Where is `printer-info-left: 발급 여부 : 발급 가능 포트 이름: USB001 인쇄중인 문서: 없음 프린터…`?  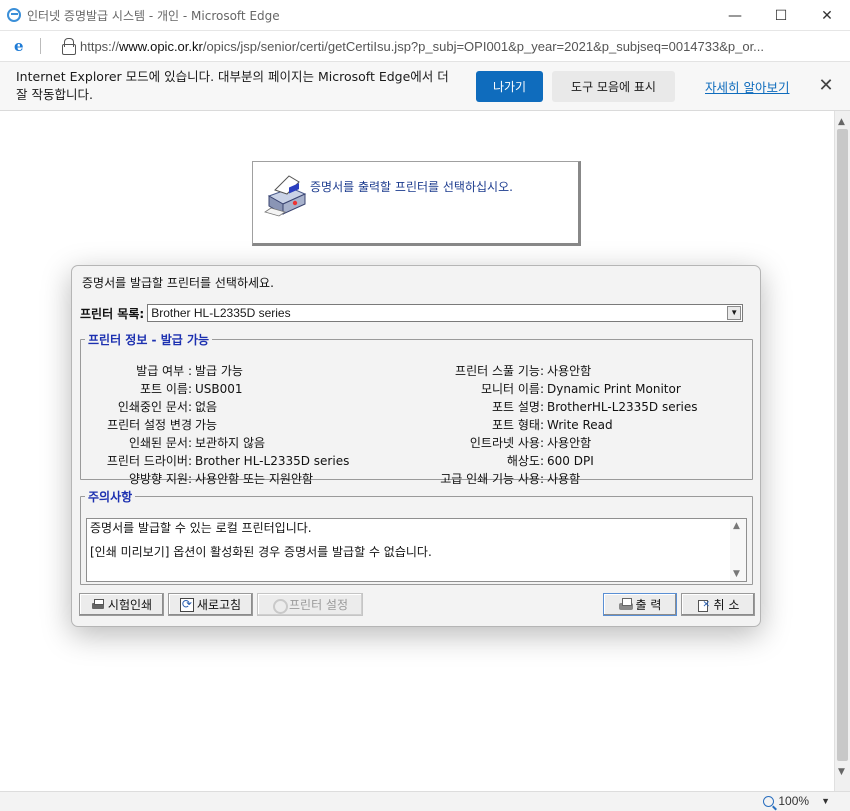 printer-info-left: 발급 여부 : 발급 가능 포트 이름: USB001 인쇄중인 문서: 없음 프린터… is located at coordinates (216, 425).